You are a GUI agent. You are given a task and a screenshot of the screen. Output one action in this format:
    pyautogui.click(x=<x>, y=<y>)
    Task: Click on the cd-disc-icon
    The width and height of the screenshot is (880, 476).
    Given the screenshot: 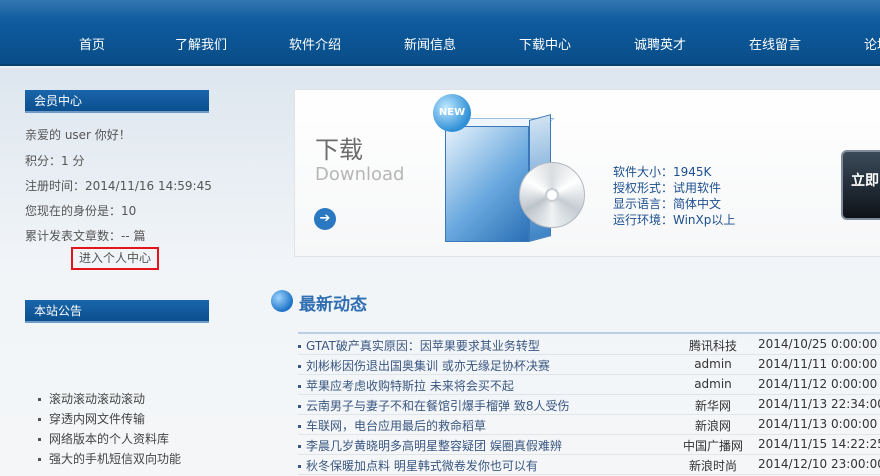 What is the action you would take?
    pyautogui.click(x=552, y=195)
    